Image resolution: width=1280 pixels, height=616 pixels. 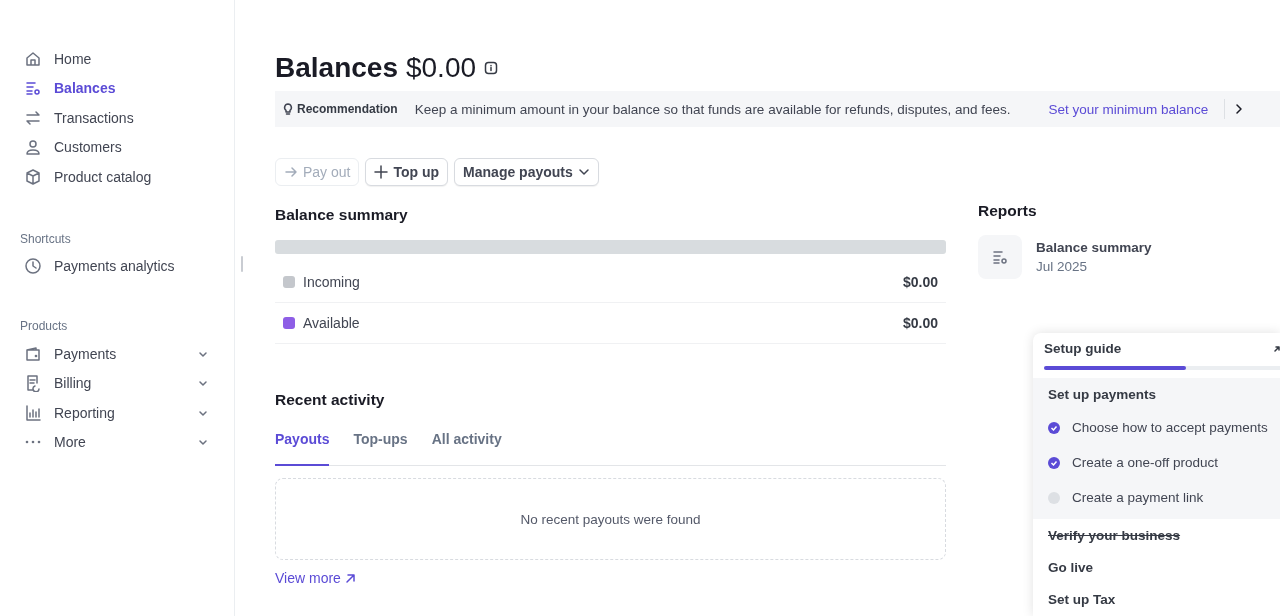 I want to click on report-title: Balance summary, so click(x=1094, y=247).